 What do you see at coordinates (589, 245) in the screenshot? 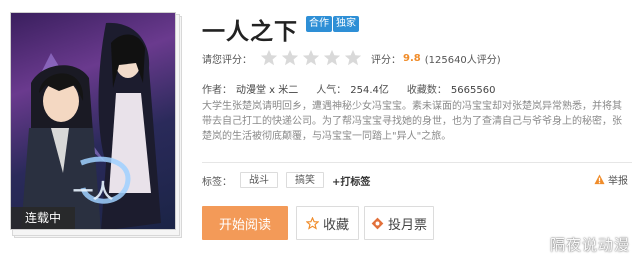
I see `watermark: 隔夜说动漫` at bounding box center [589, 245].